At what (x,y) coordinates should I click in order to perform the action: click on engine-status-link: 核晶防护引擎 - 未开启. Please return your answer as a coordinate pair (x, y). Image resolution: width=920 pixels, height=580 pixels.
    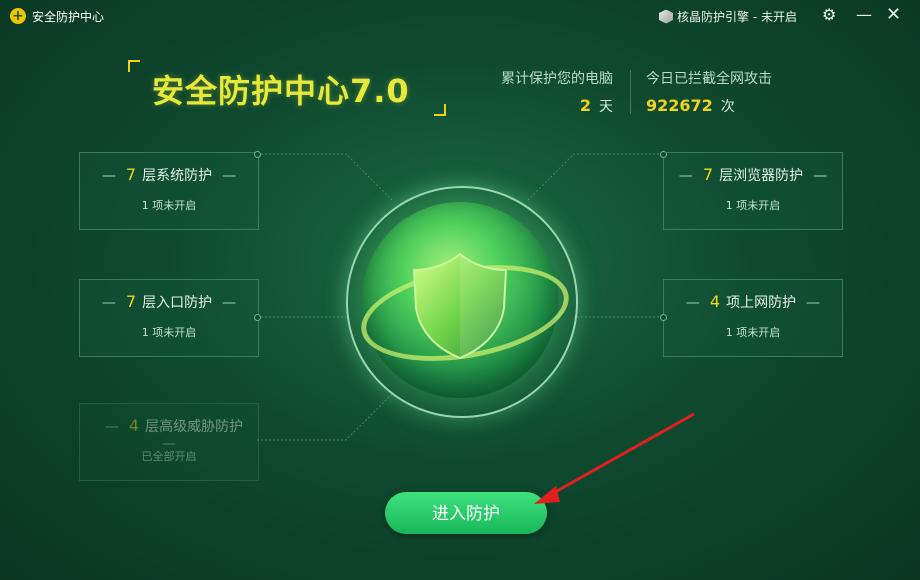
    Looking at the image, I should click on (728, 16).